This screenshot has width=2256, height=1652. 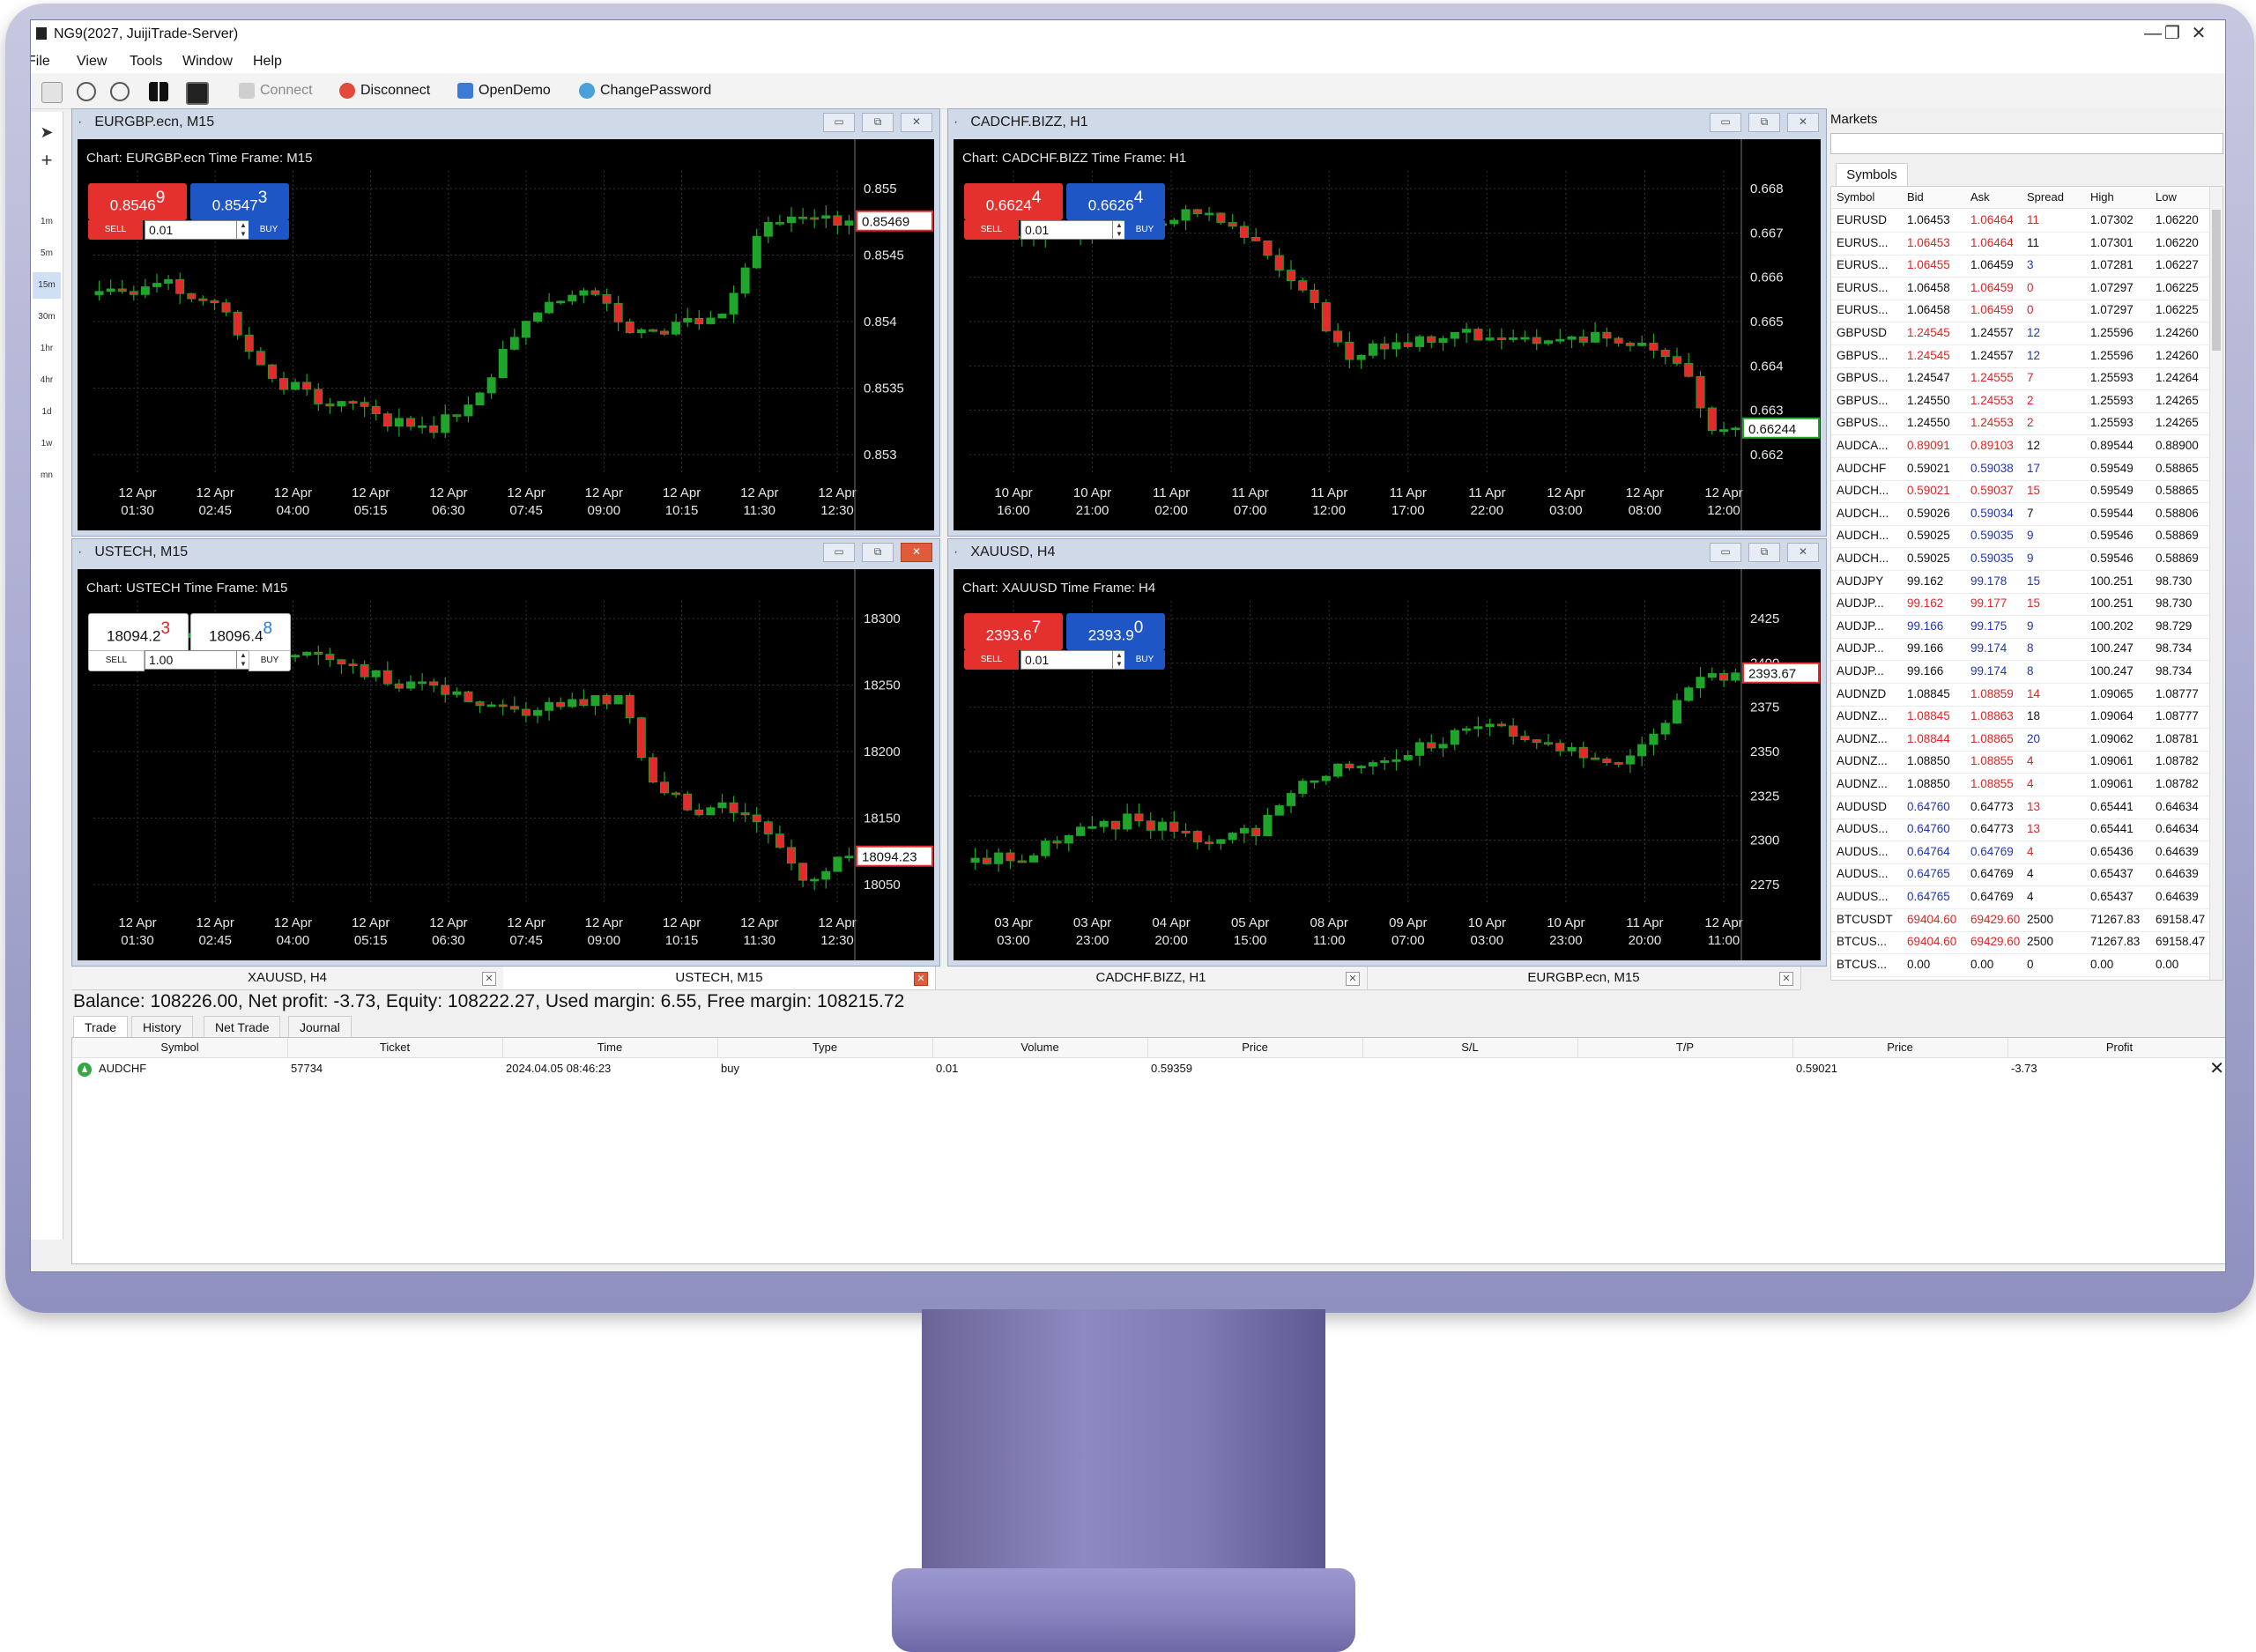 I want to click on col-high: High, so click(x=2102, y=197).